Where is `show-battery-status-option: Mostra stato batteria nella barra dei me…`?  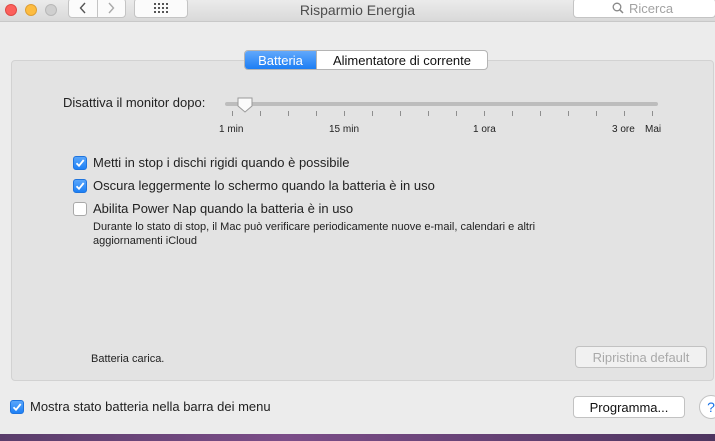
show-battery-status-option: Mostra stato batteria nella barra dei me… is located at coordinates (140, 406).